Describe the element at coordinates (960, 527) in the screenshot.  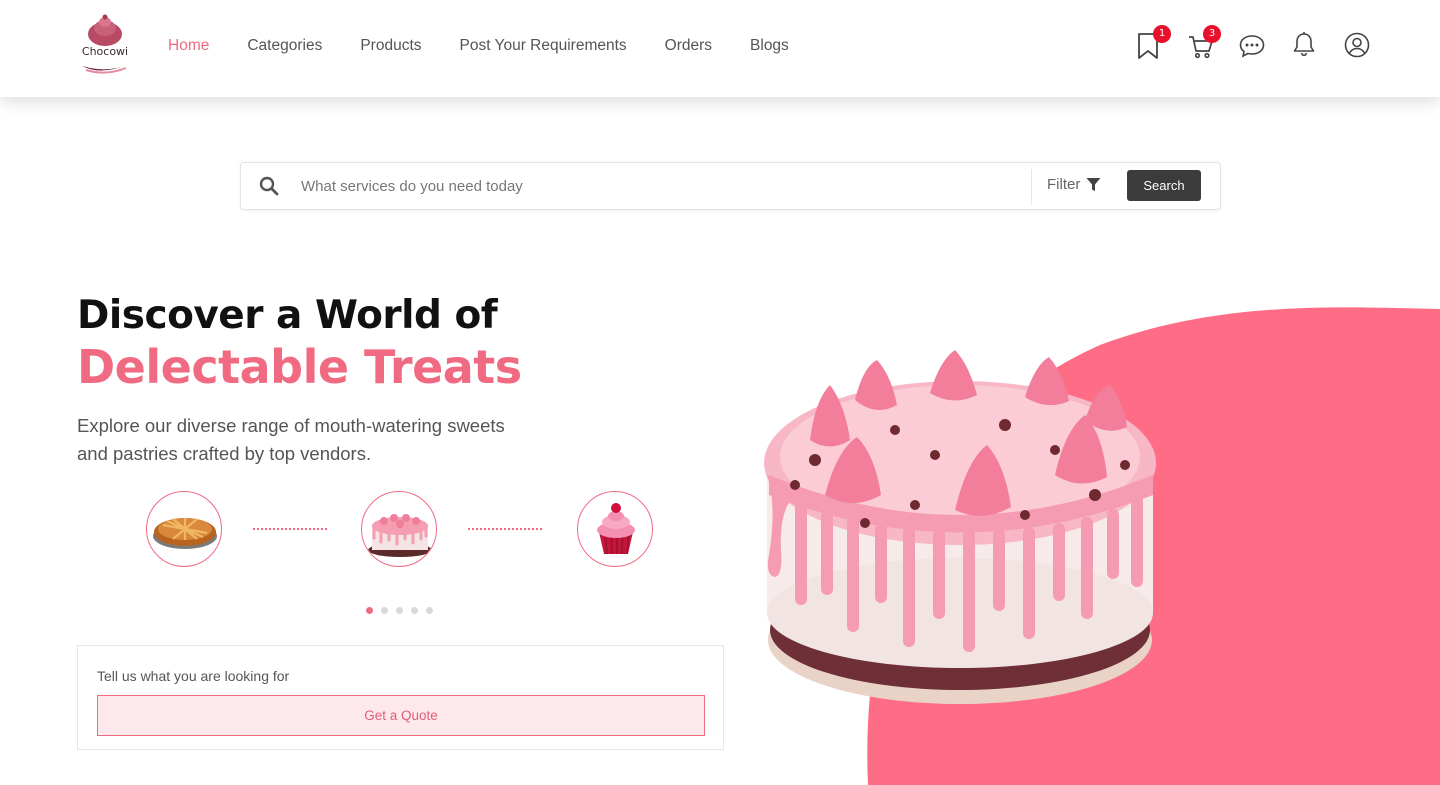
I see `hero-cake-image` at that location.